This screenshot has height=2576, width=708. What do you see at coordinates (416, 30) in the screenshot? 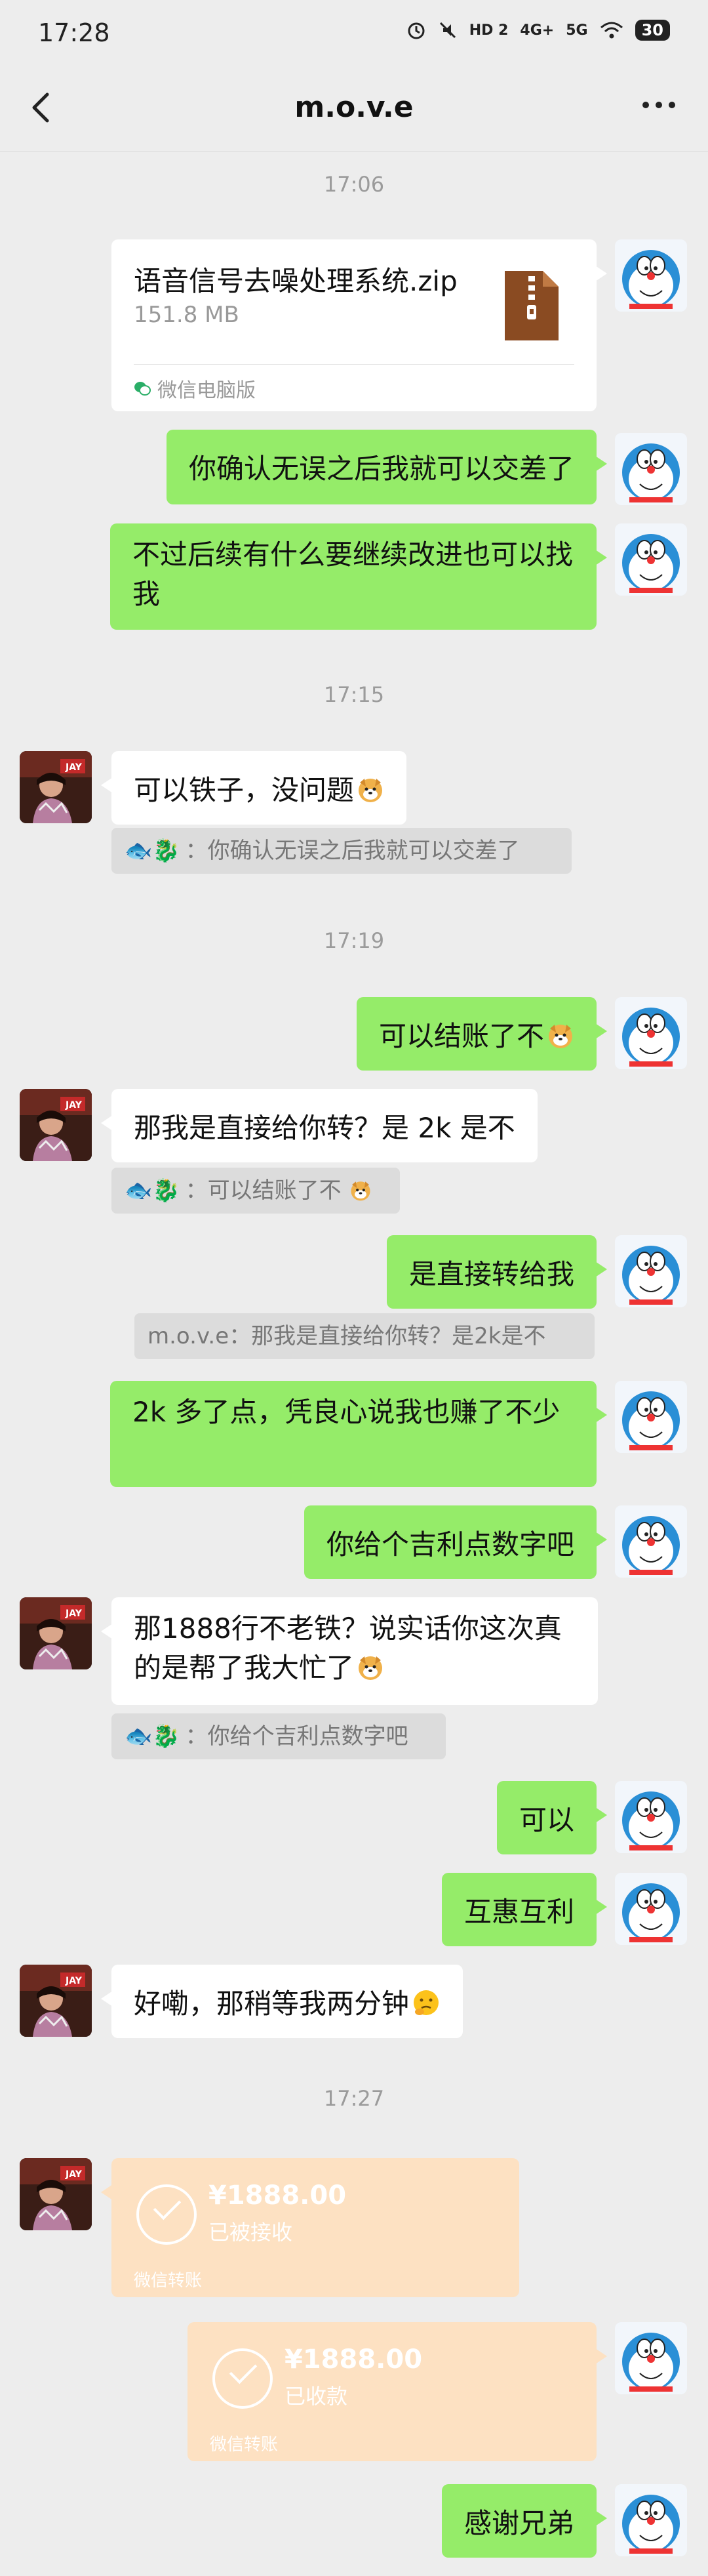
I see `alarm-icon` at bounding box center [416, 30].